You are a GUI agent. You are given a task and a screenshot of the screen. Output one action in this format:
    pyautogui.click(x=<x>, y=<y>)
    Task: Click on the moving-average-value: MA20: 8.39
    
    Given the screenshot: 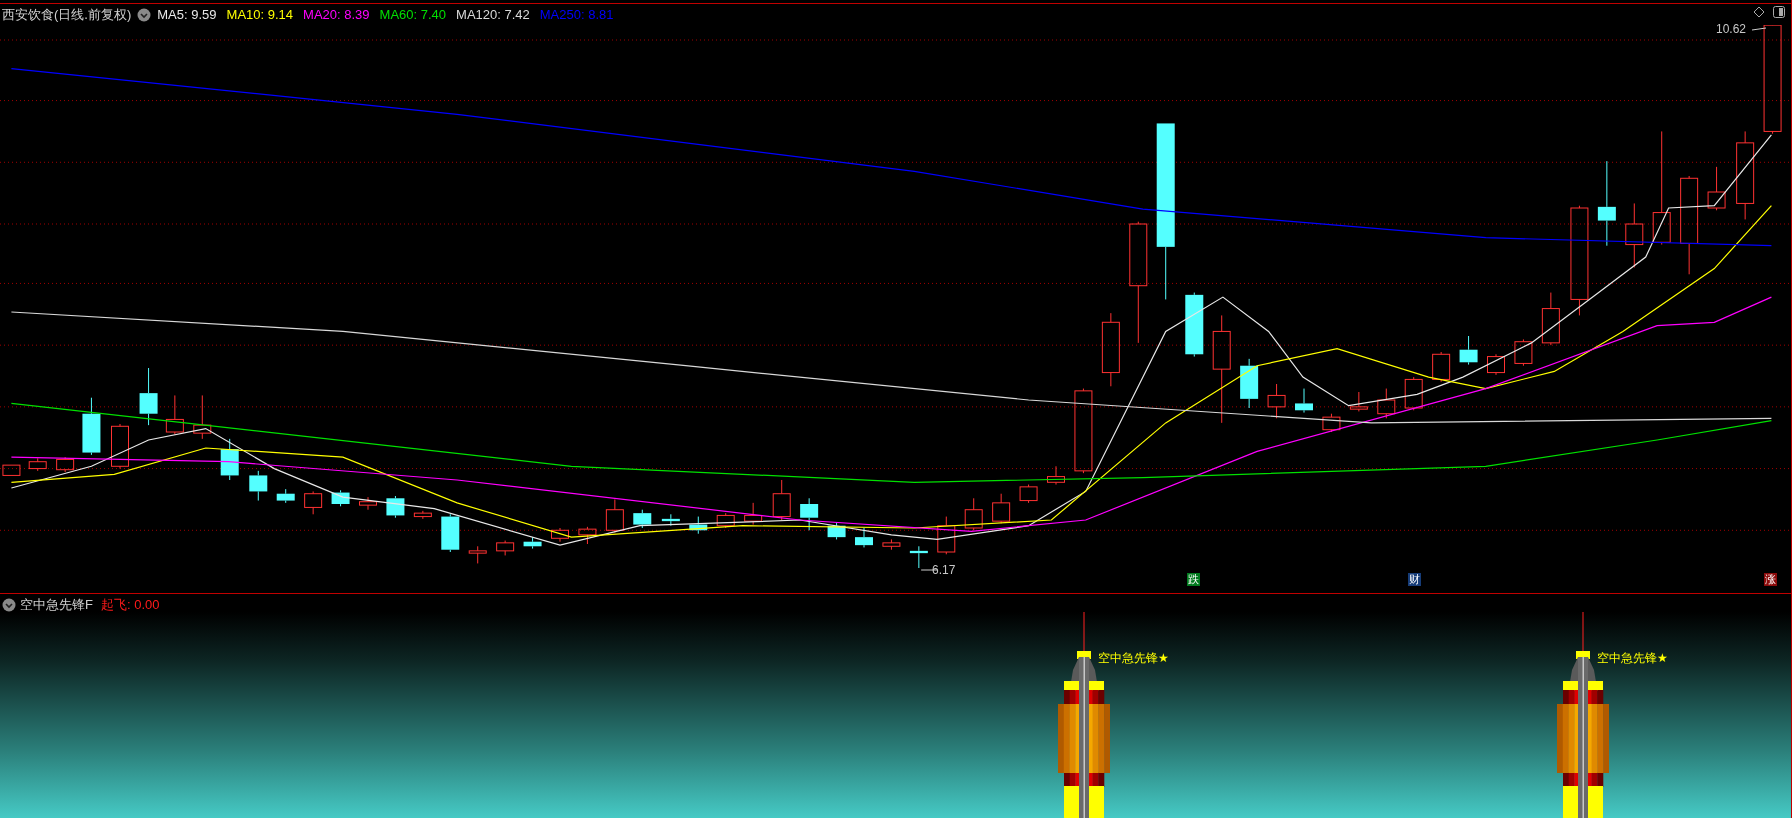 What is the action you would take?
    pyautogui.click(x=336, y=14)
    